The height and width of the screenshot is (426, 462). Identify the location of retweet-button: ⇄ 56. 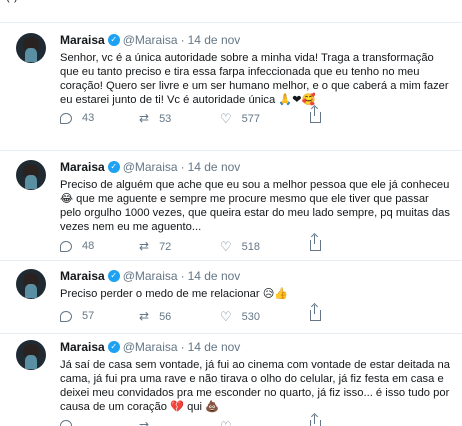
(155, 316).